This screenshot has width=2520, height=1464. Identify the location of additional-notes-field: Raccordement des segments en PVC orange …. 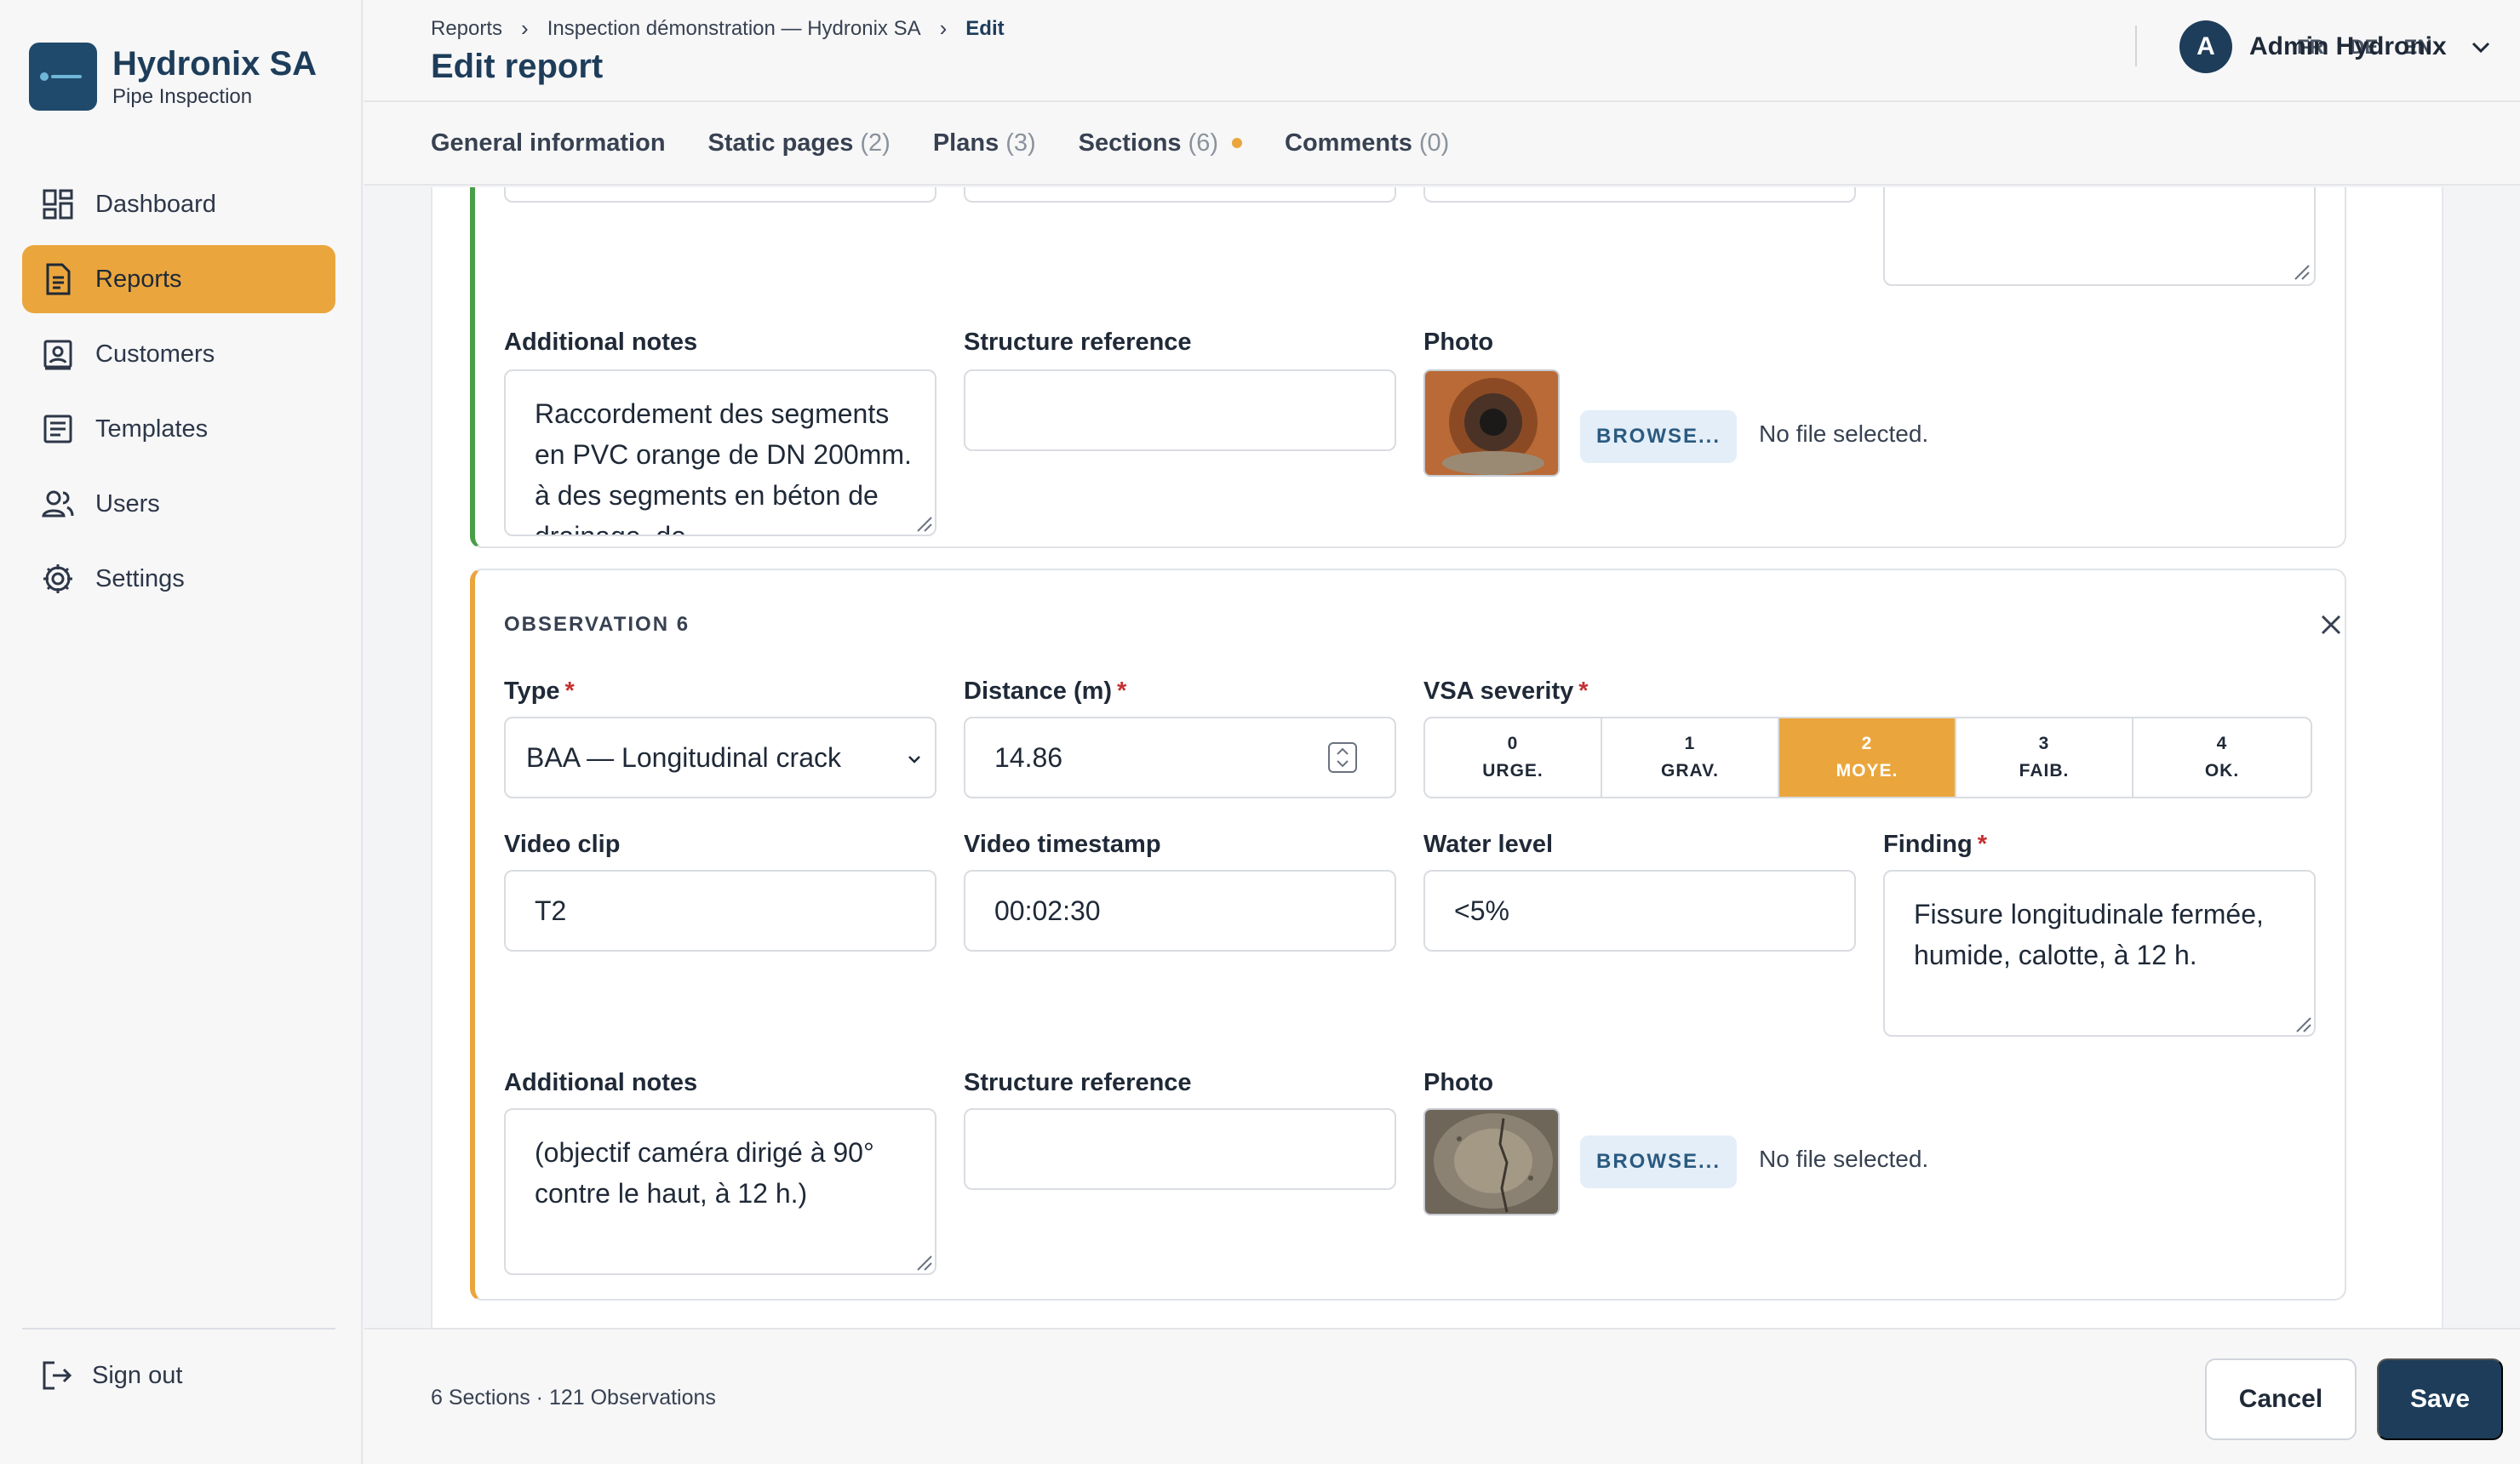
(720, 452).